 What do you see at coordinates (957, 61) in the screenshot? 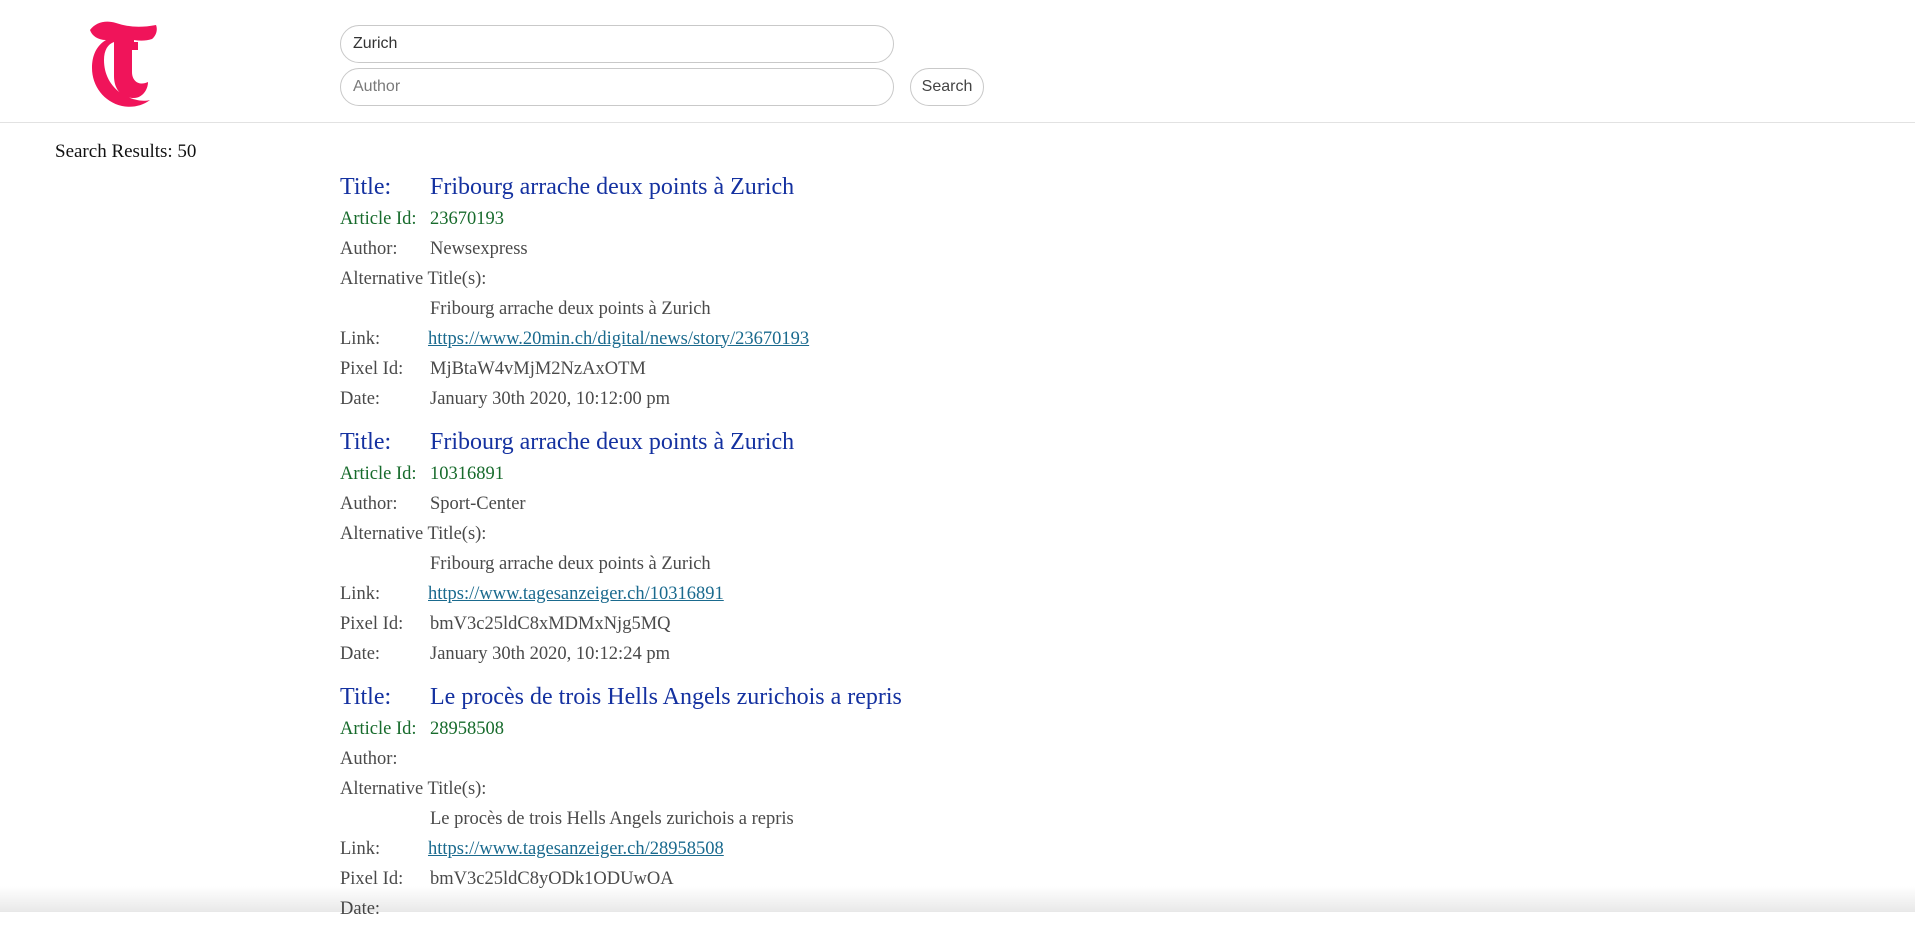
I see `header: Search` at bounding box center [957, 61].